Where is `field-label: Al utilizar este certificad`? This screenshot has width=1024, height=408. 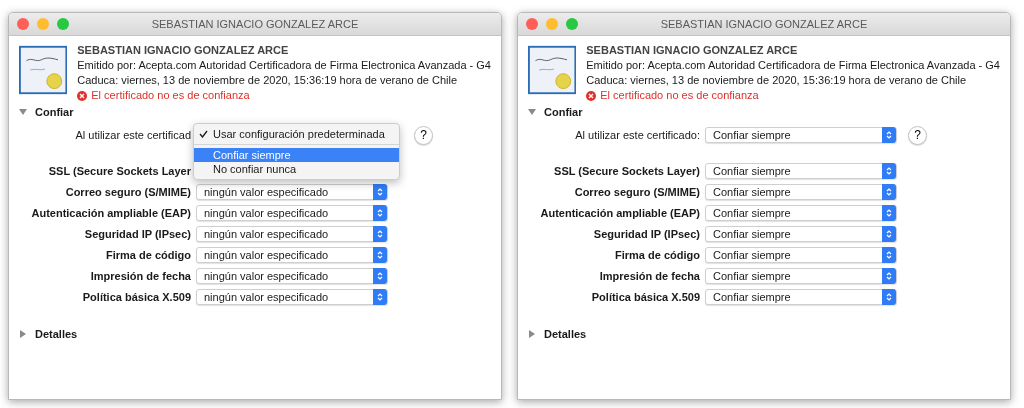 field-label: Al utilizar este certificad is located at coordinates (132, 135).